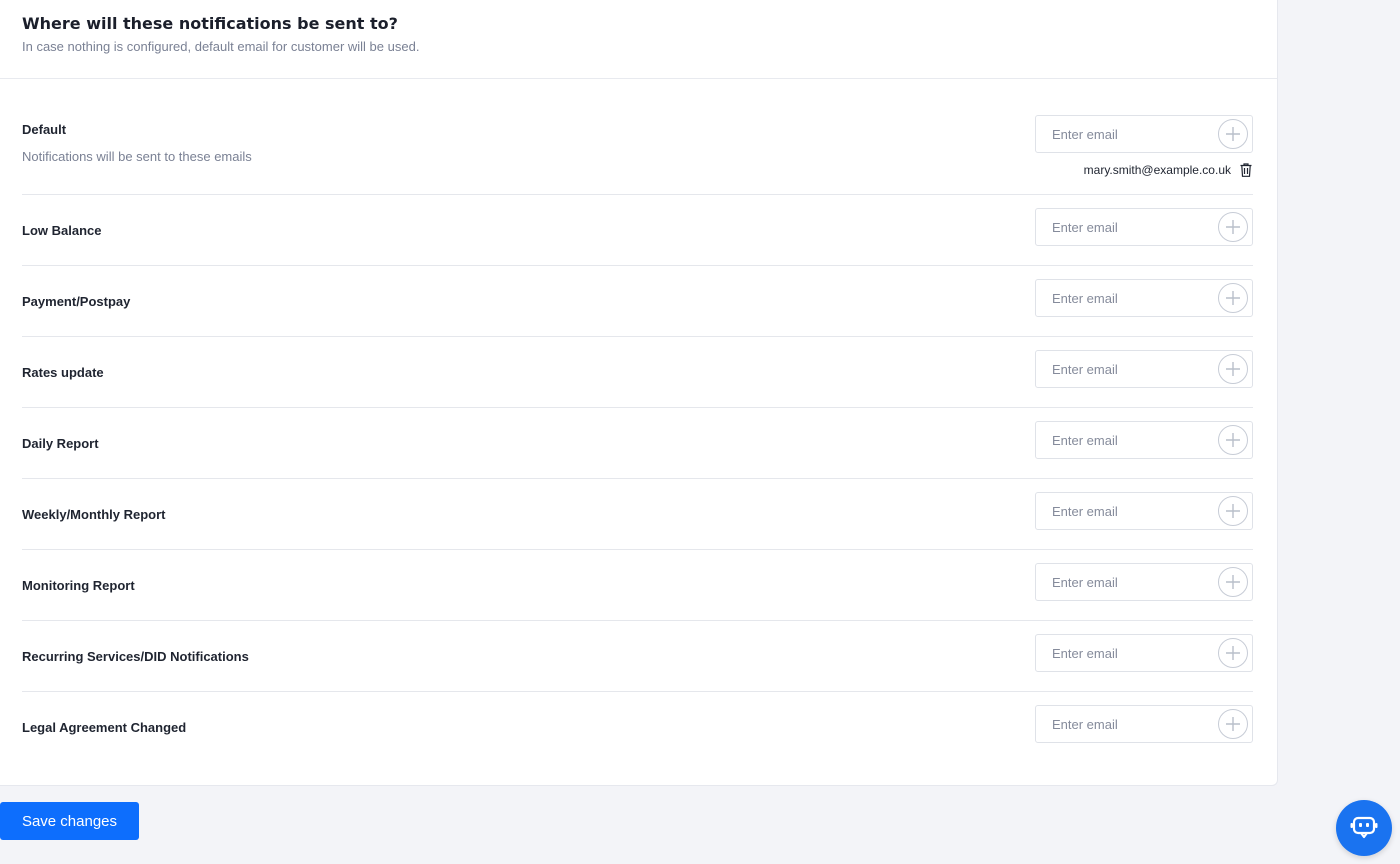 This screenshot has height=864, width=1400. I want to click on notification-row-payment-postpay: Payment/Postpay, so click(637, 301).